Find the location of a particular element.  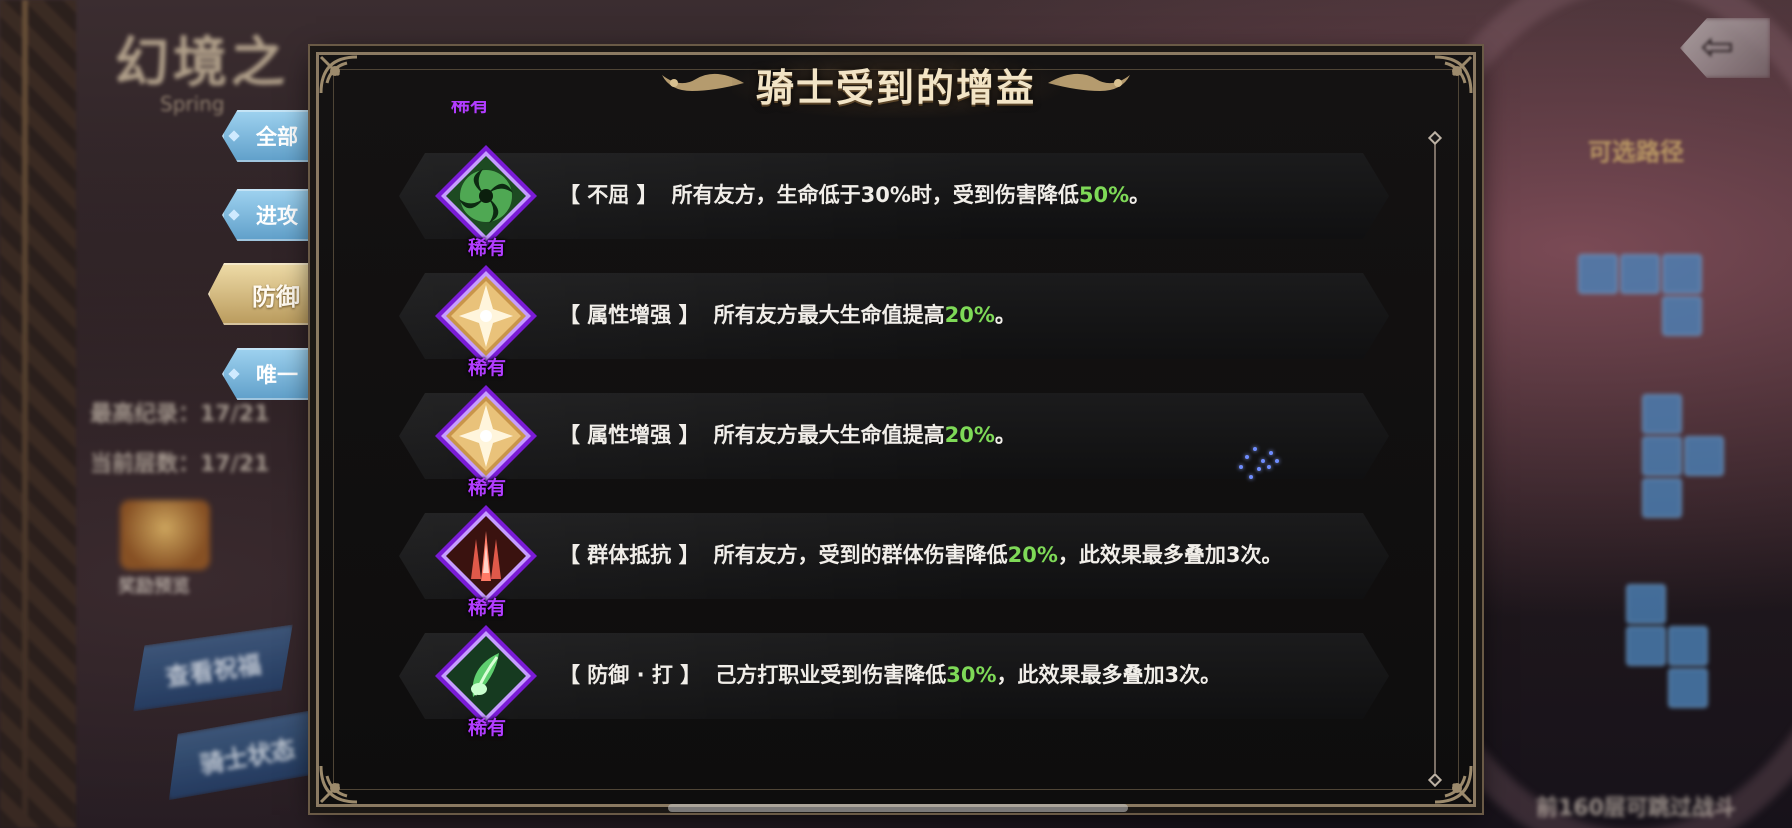

buff-description: 【 防御 · 打 】己方打职业受到伤害降低30%，此效果最多叠加3次。 is located at coordinates (890, 674).